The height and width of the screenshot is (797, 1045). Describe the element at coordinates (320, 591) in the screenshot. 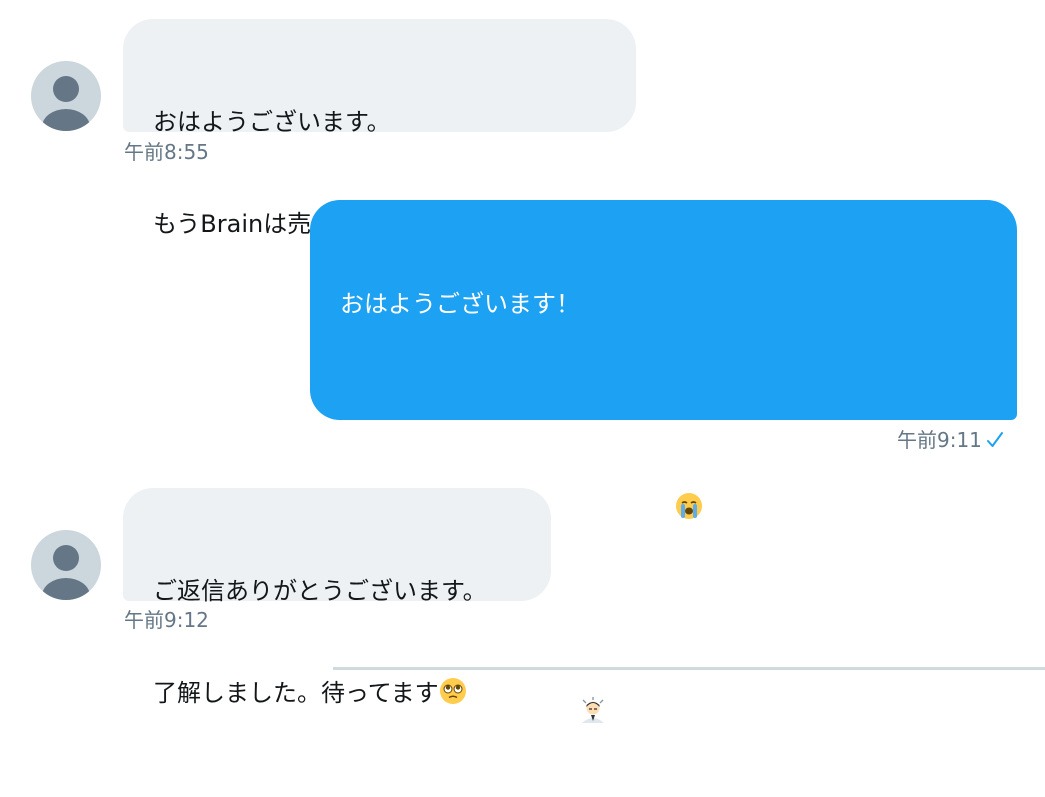

I see `message-line: ご返信ありがとうございます。` at that location.